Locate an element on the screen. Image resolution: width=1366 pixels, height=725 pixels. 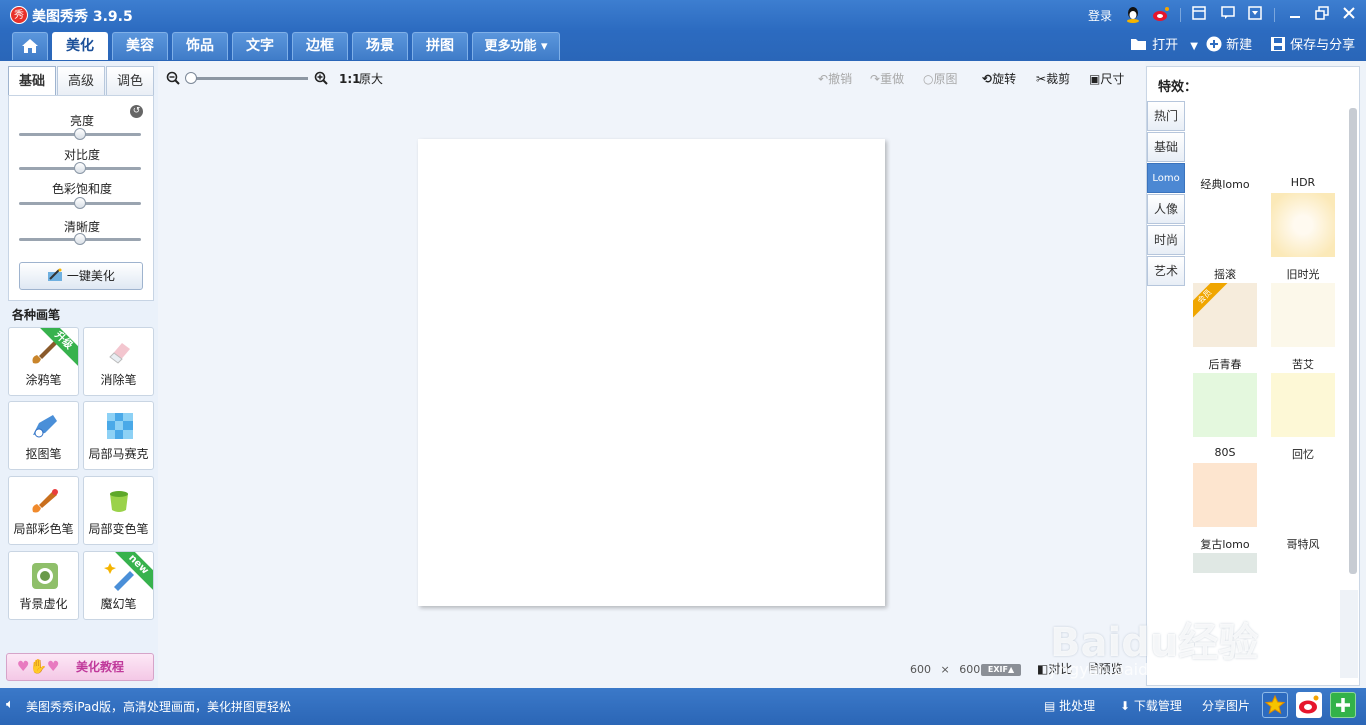
eraser-brush-button: 消除笔 is located at coordinates (118, 361).